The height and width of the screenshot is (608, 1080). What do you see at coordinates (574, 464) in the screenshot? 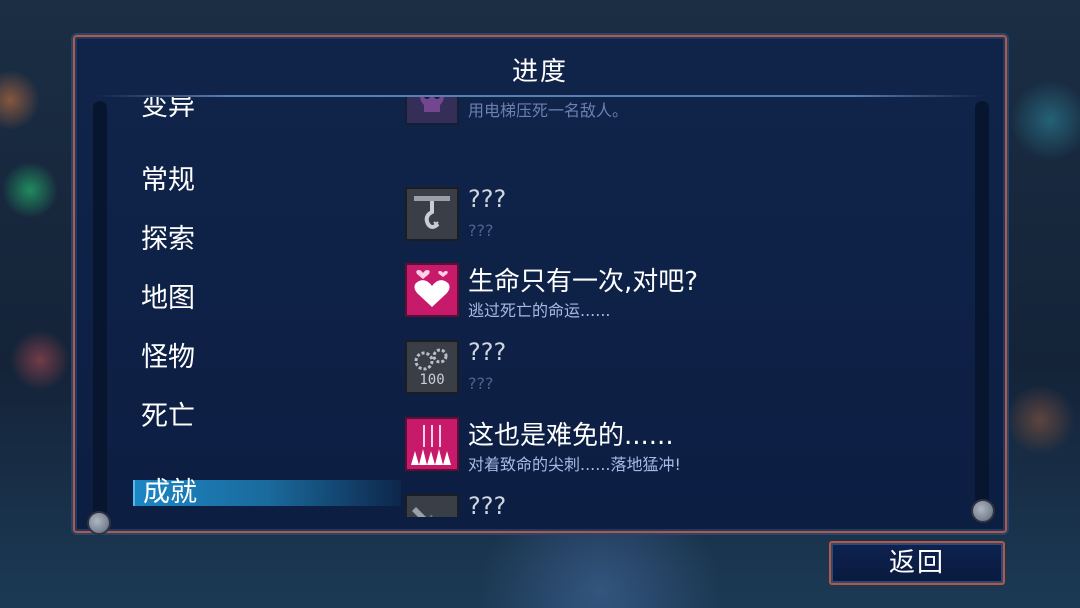
I see `achievement-desc: 对着致命的尖刺......落地猛冲!` at bounding box center [574, 464].